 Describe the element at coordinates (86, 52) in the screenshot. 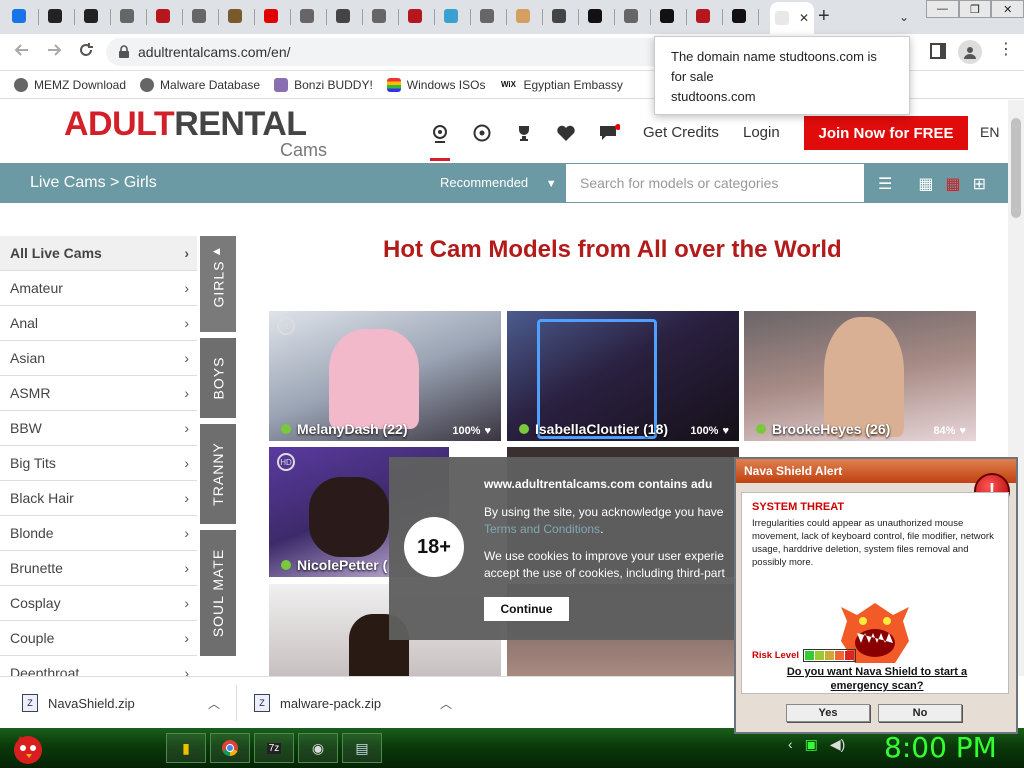

I see `reload-button` at that location.